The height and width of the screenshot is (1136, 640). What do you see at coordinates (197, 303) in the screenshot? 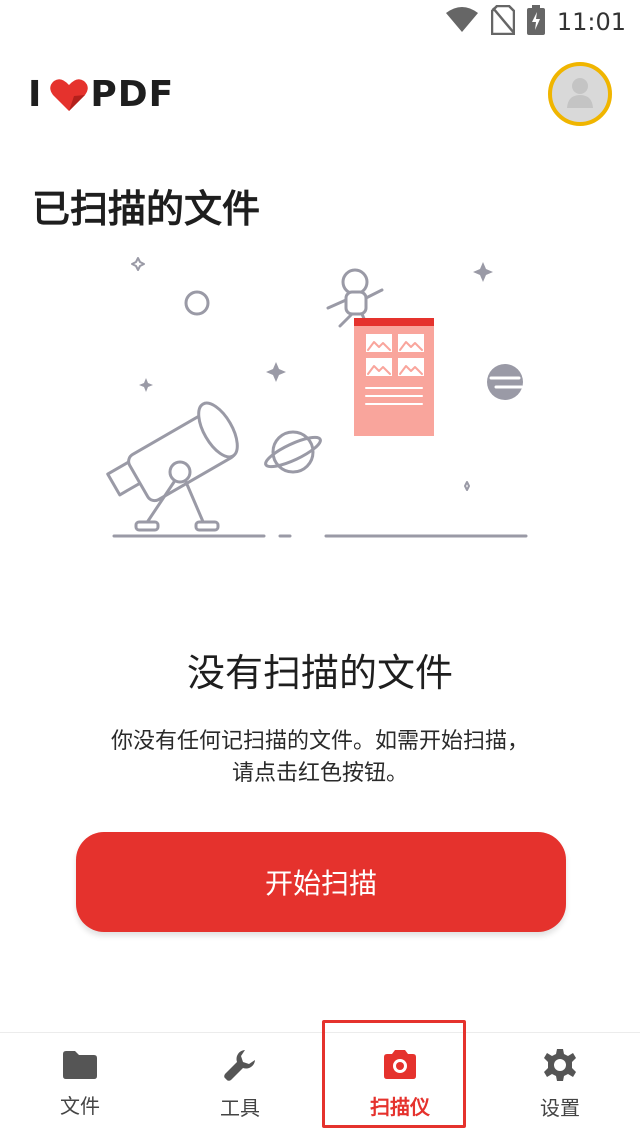
I see `ring-circle` at bounding box center [197, 303].